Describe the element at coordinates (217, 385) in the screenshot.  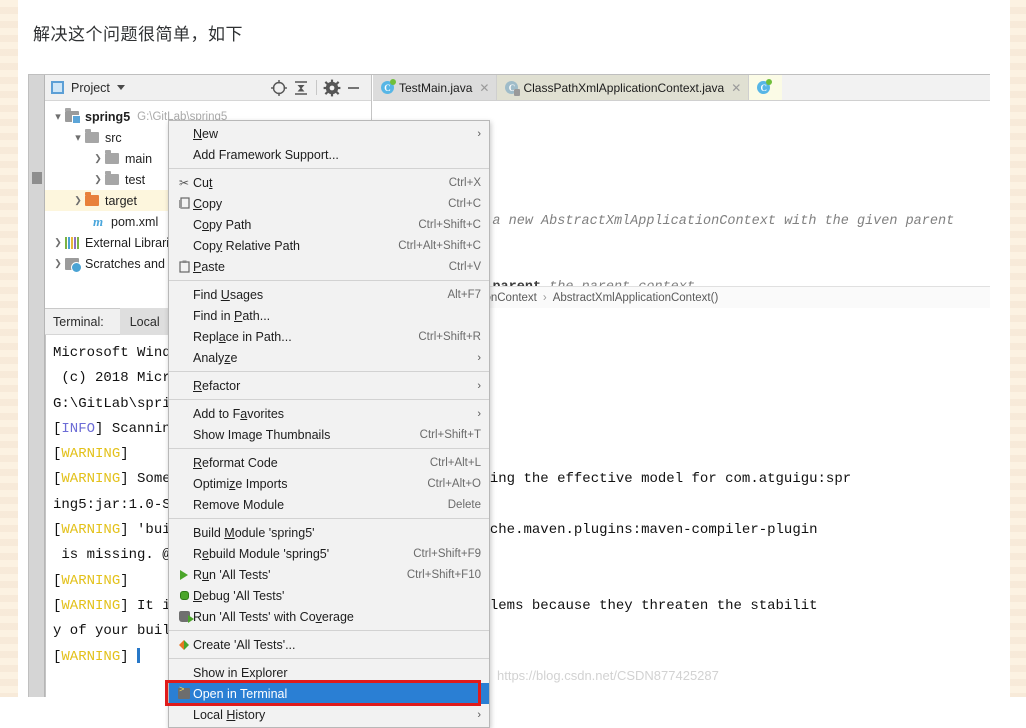
I see `menu-item-label: Refactor` at that location.